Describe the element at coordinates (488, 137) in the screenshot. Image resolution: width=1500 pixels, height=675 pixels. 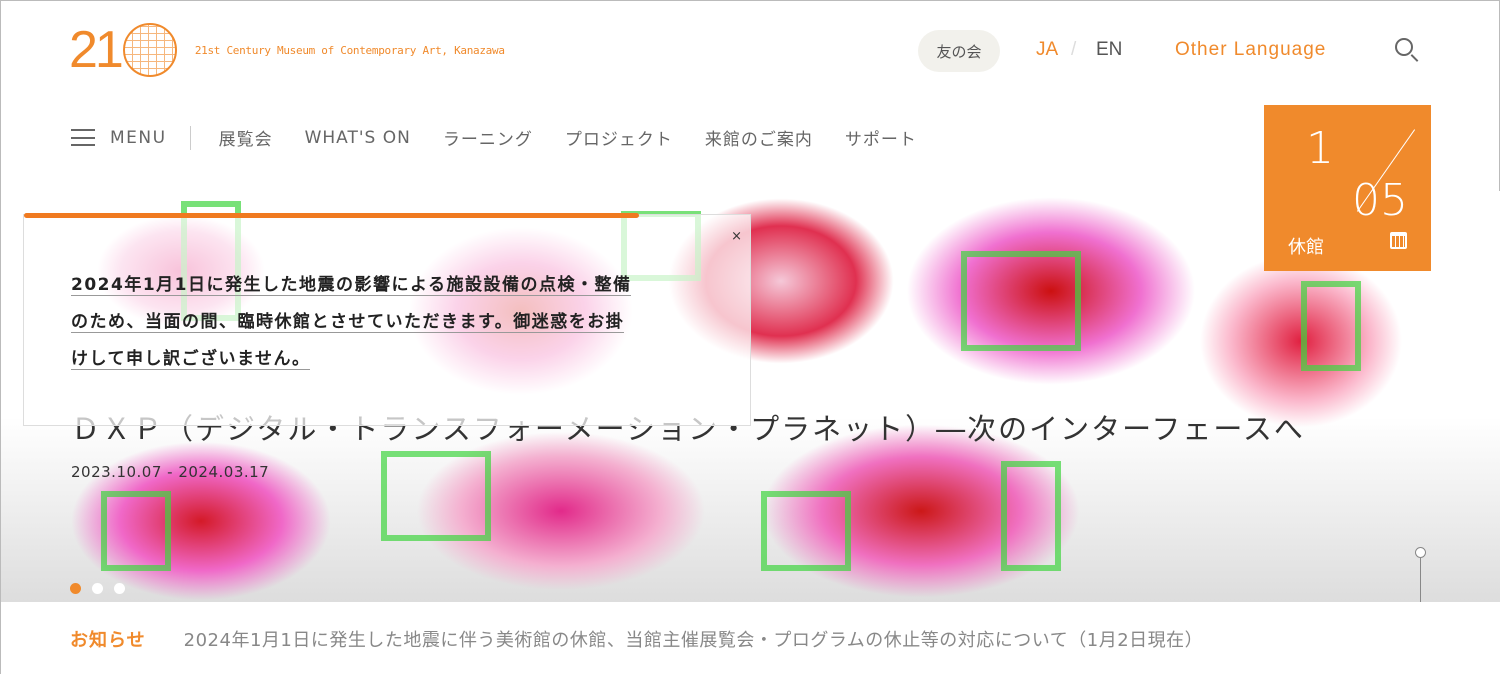
I see `nav-item-learning: ラーニング` at that location.